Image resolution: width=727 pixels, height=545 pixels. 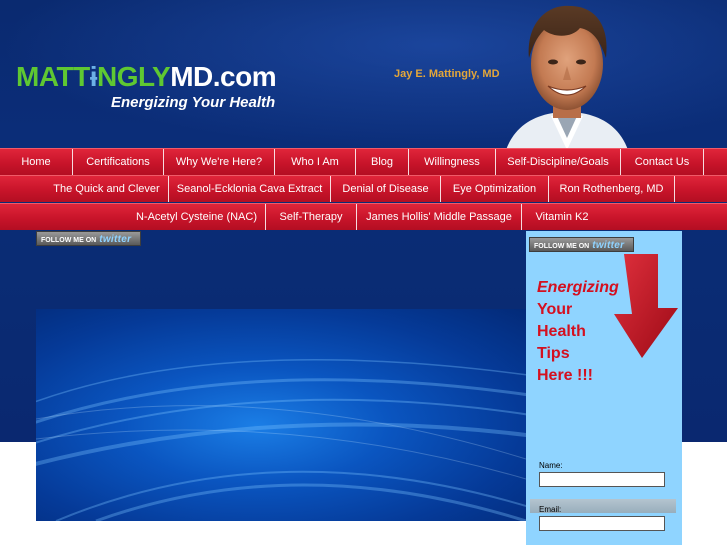 I want to click on email-label: Email:, so click(x=550, y=509).